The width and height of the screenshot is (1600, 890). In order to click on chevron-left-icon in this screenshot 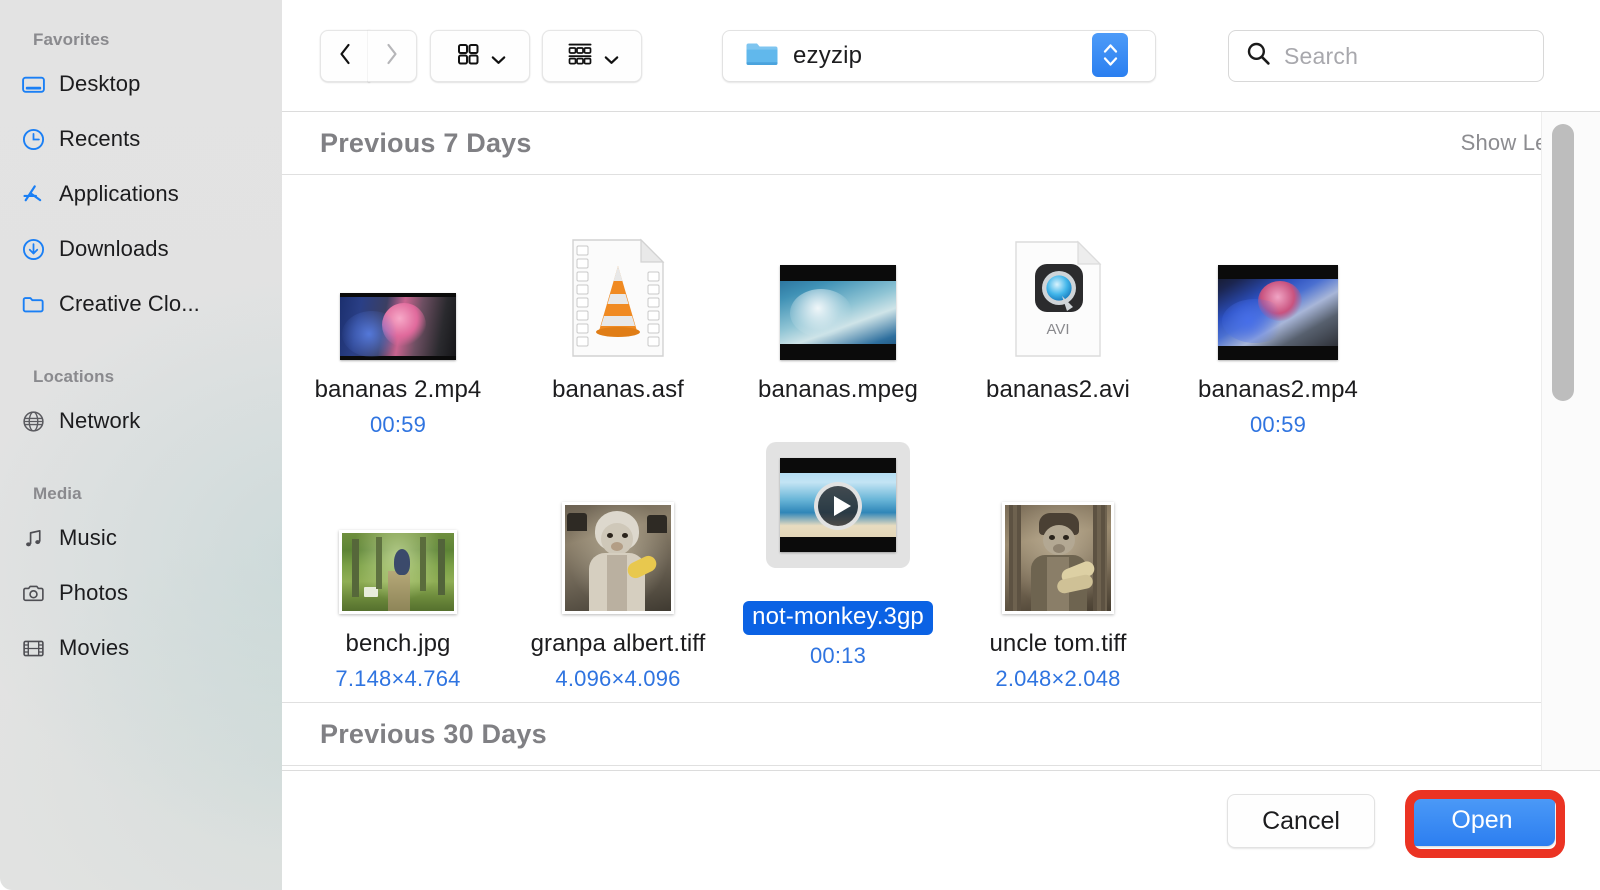, I will do `click(345, 56)`.